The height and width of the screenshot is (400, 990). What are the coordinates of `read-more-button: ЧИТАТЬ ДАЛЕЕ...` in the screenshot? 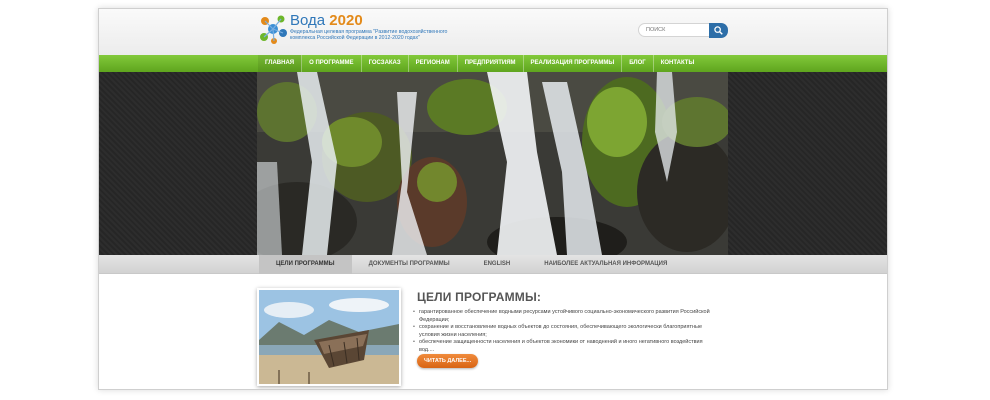 It's located at (448, 361).